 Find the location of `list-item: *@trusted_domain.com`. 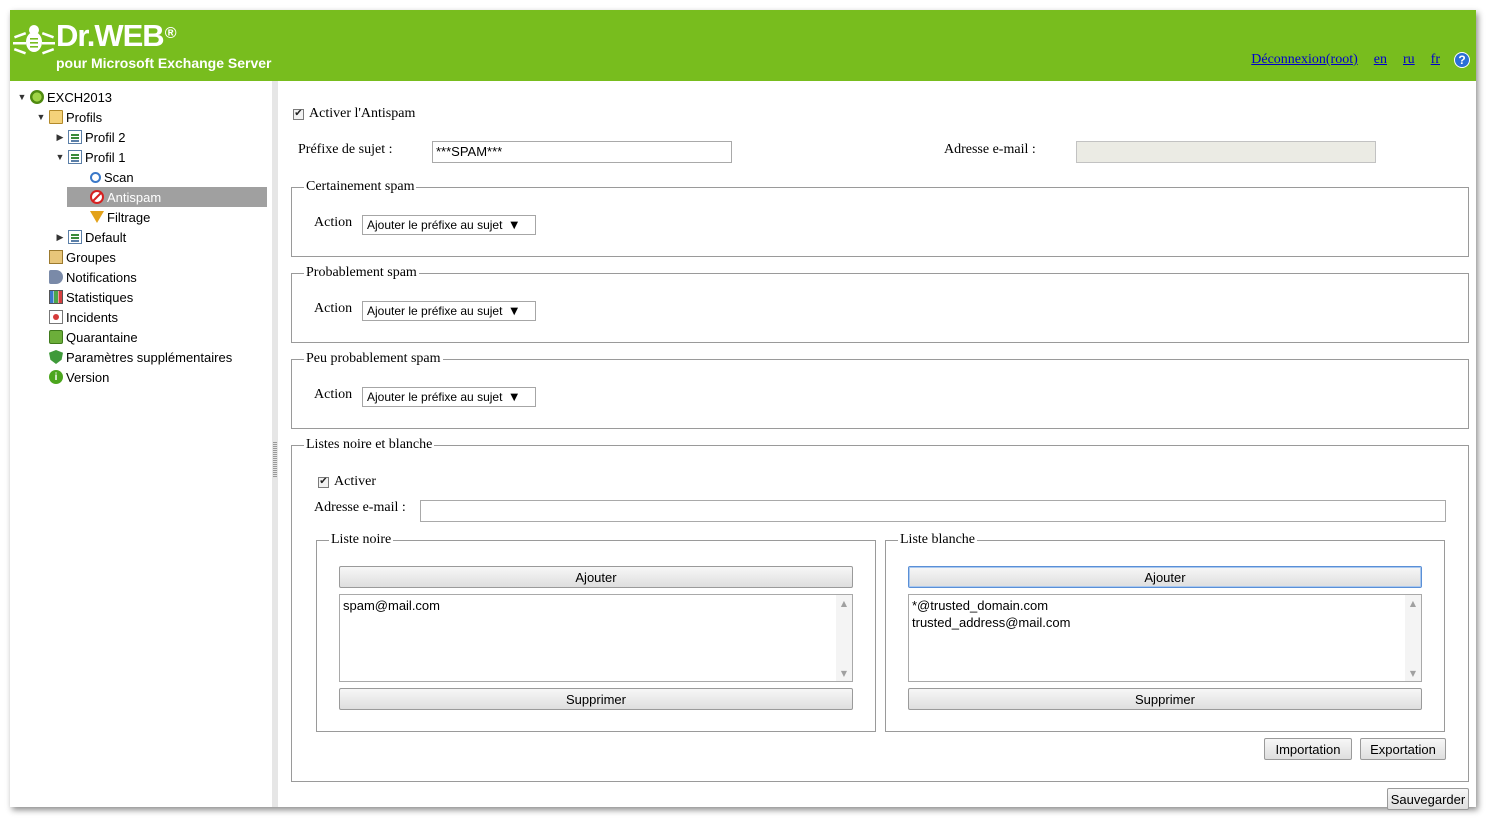

list-item: *@trusted_domain.com is located at coordinates (991, 605).